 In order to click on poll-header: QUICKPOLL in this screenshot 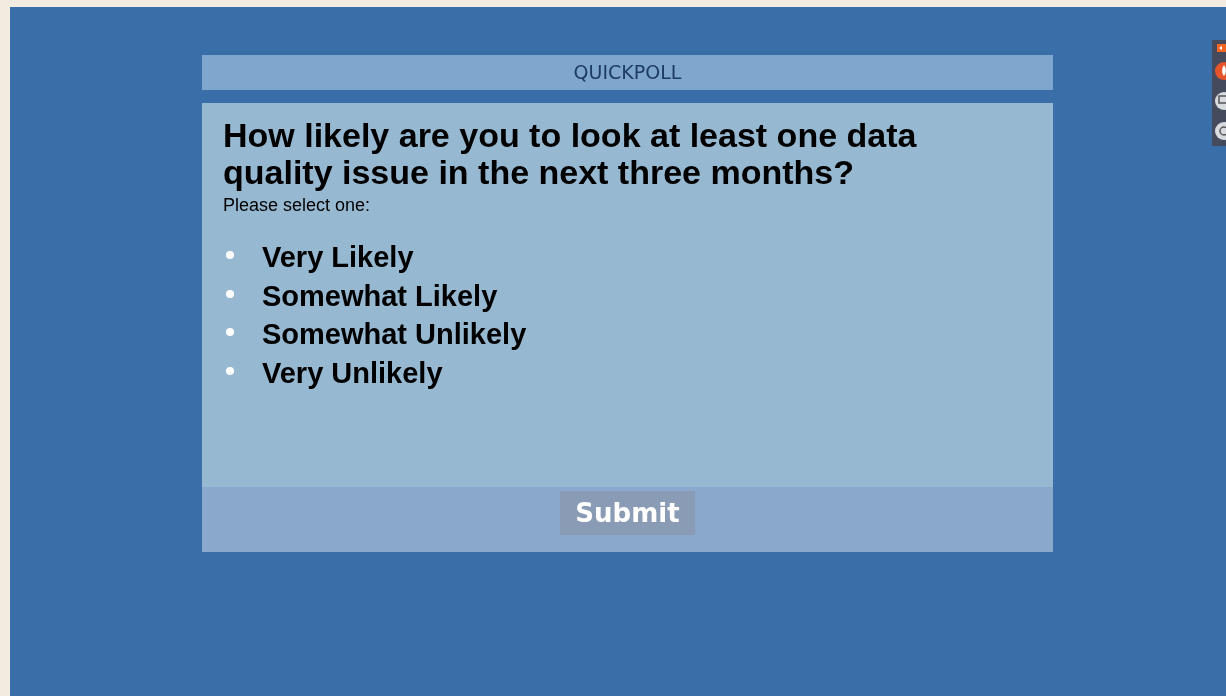, I will do `click(627, 72)`.